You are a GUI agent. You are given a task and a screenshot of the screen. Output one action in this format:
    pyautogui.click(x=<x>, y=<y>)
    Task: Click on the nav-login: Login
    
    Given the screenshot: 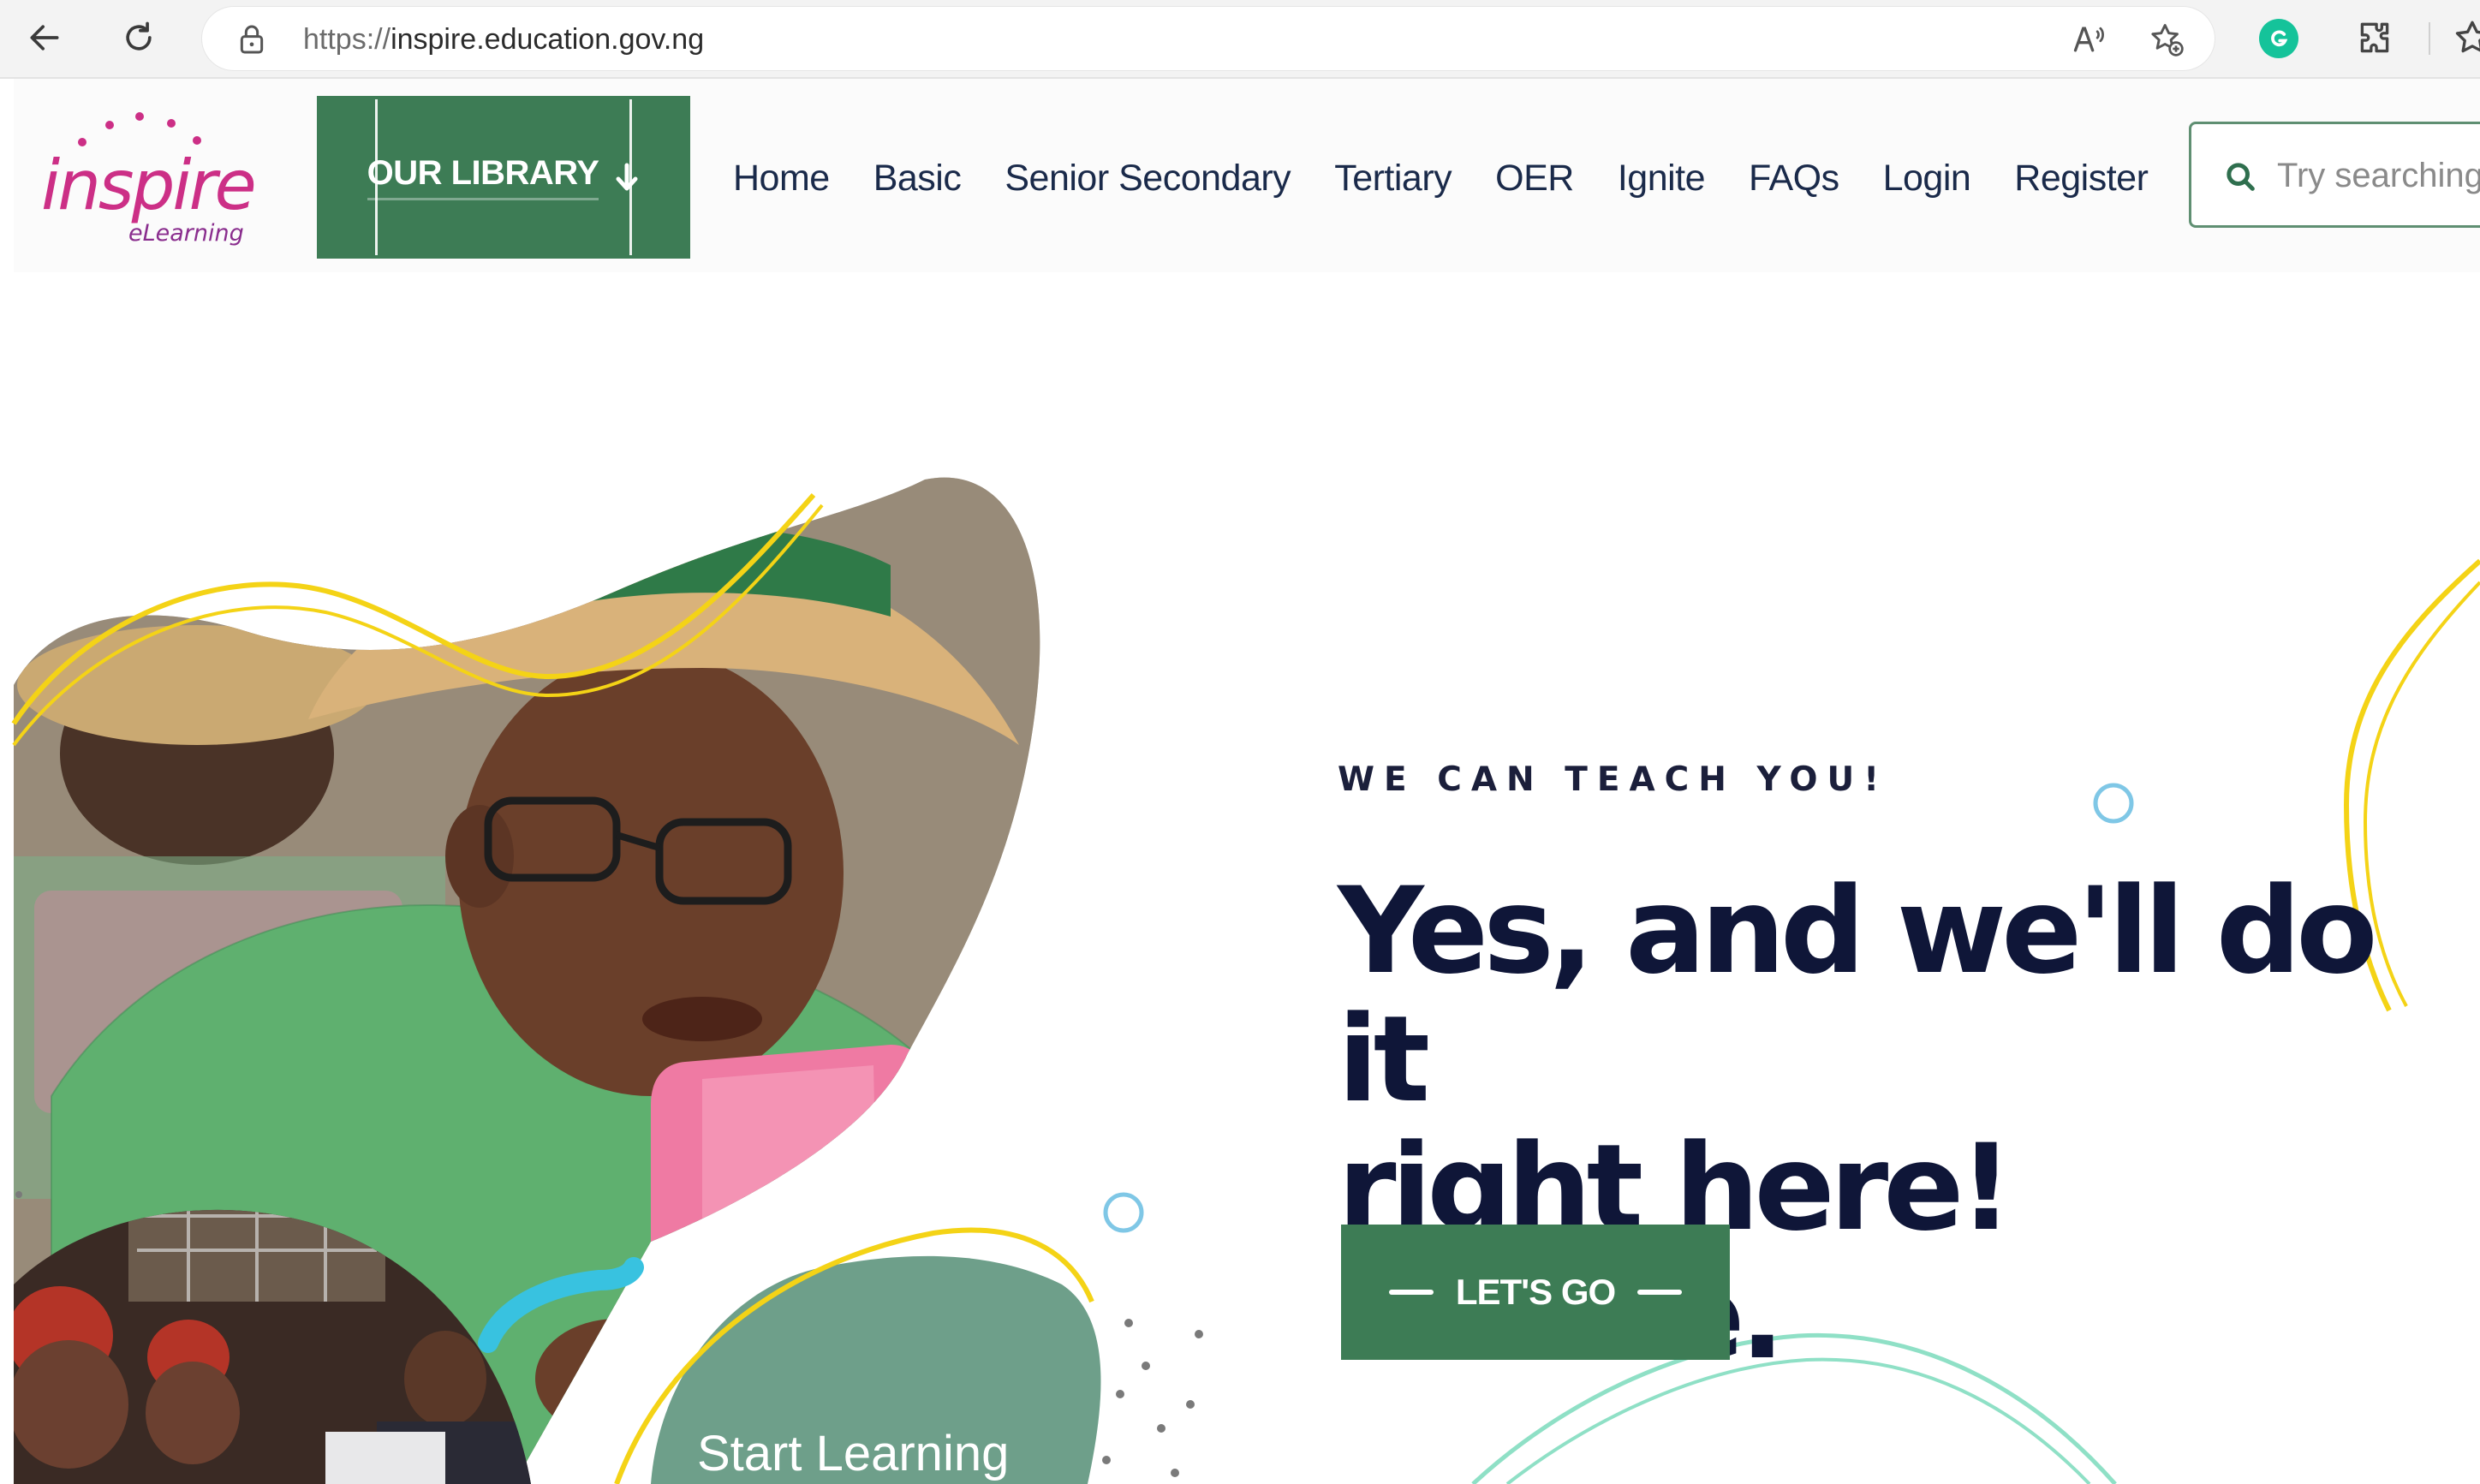 What is the action you would take?
    pyautogui.click(x=1927, y=179)
    